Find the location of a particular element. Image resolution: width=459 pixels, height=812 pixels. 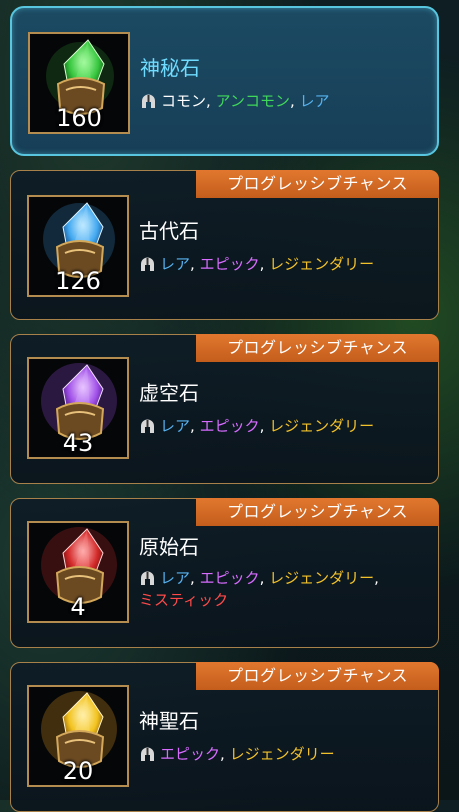

shard-count: 160 is located at coordinates (79, 118).